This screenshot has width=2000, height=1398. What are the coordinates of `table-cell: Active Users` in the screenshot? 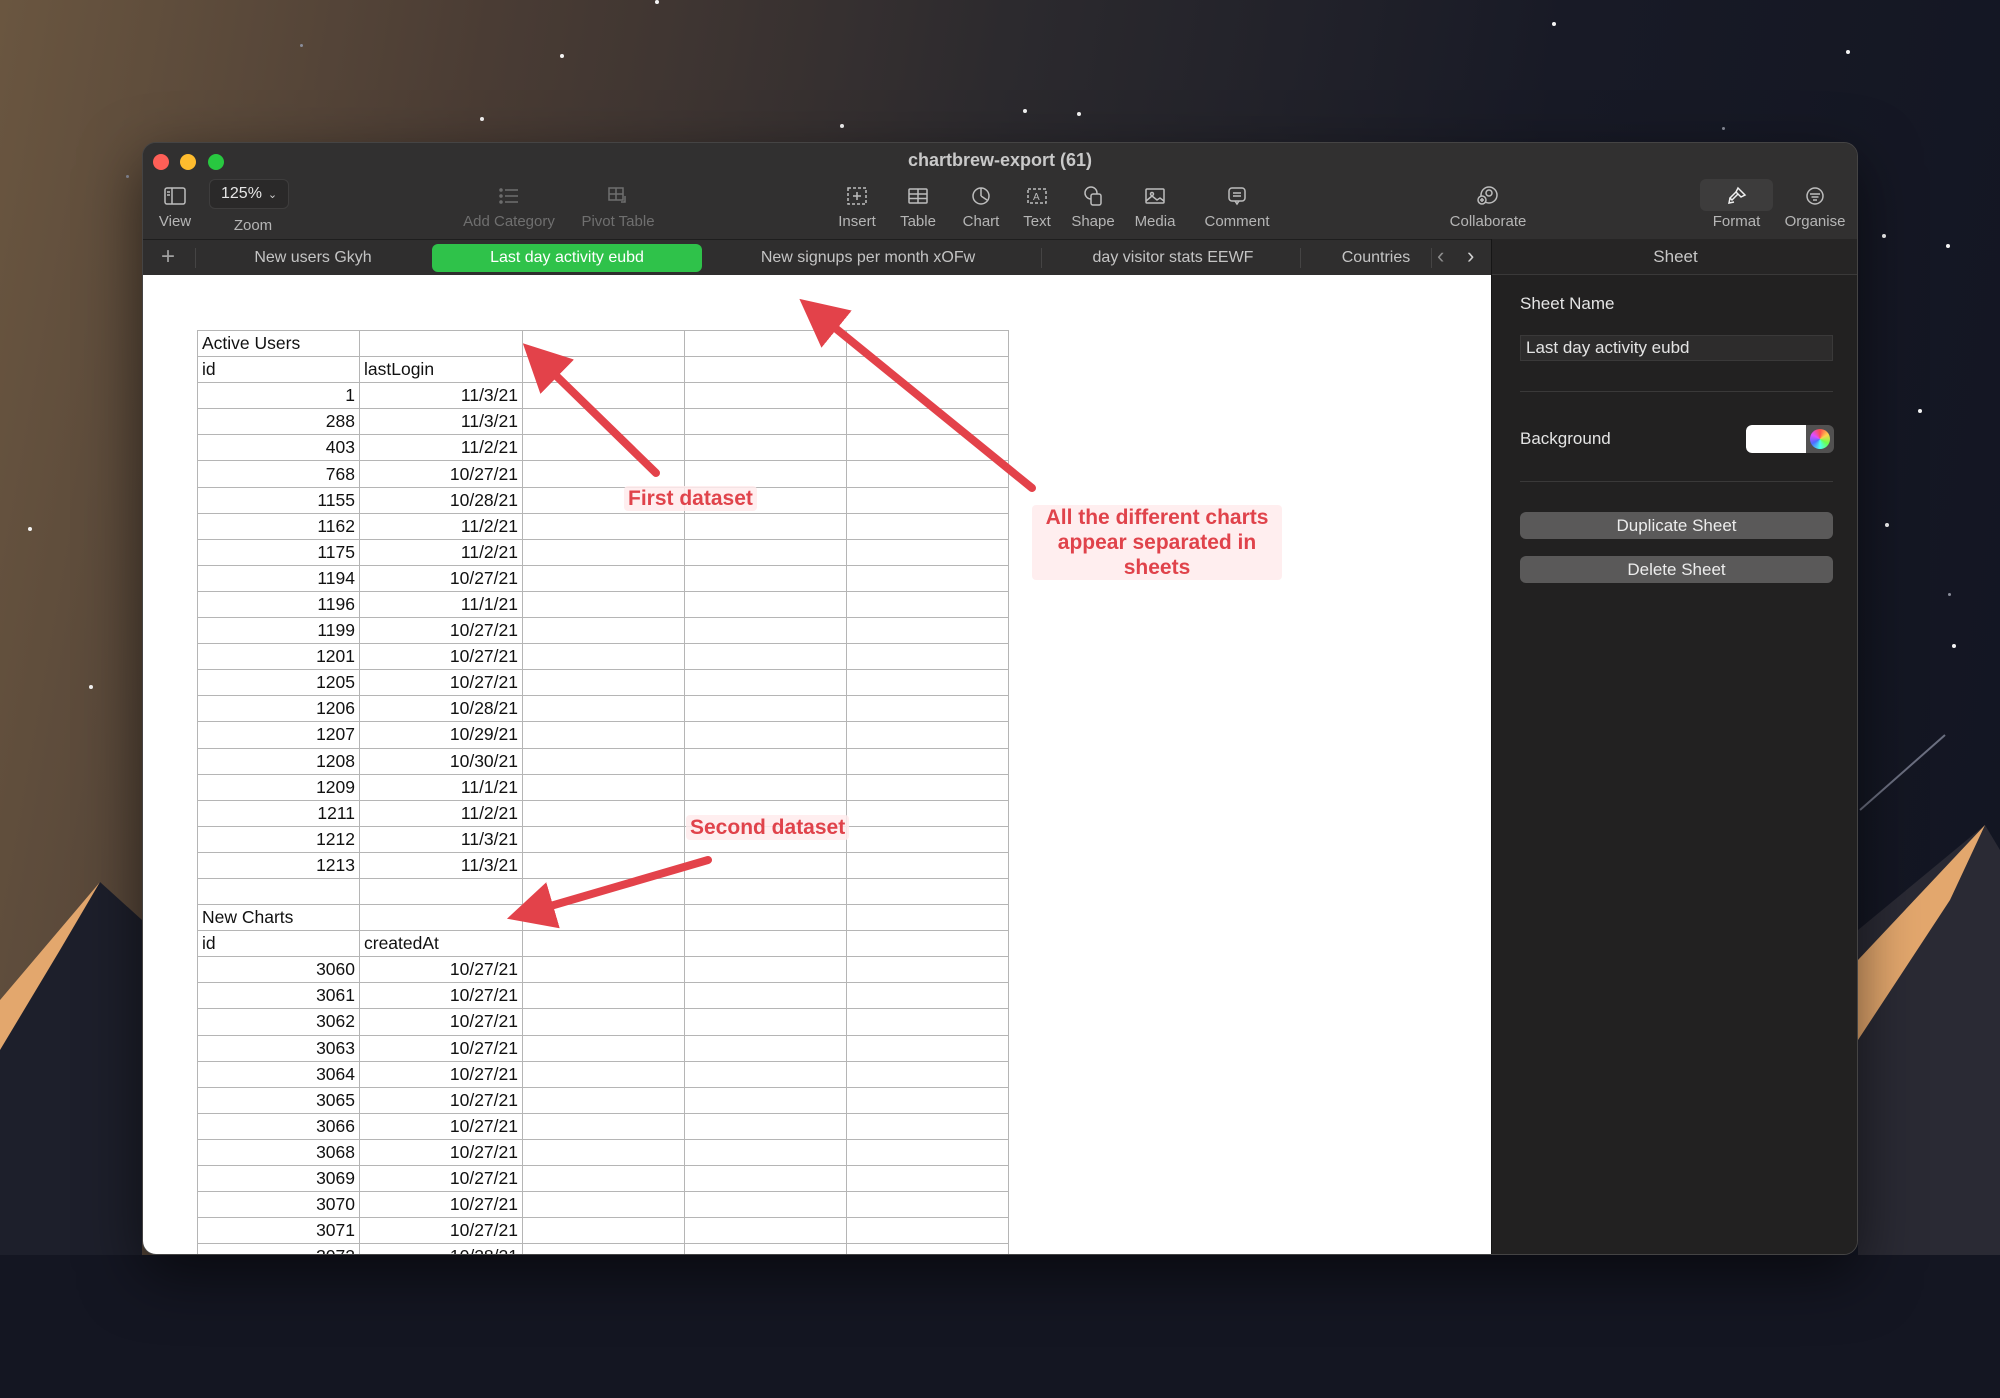 It's located at (278, 343).